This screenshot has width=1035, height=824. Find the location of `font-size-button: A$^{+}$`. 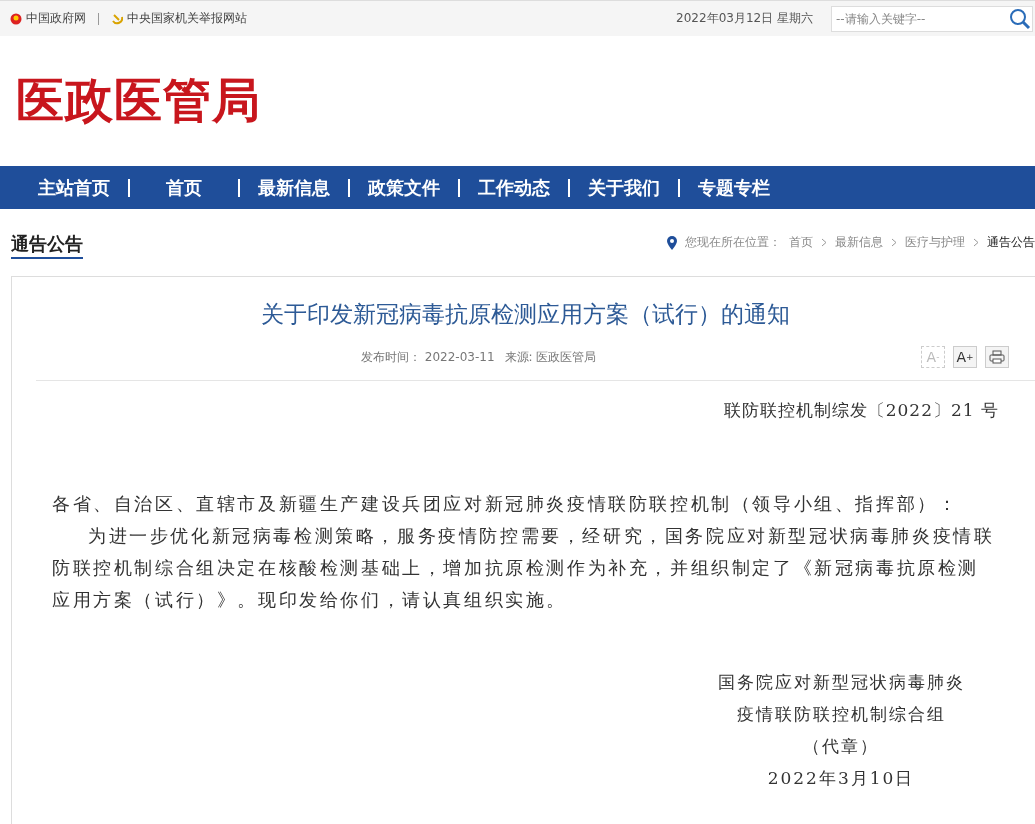

font-size-button: A$^{+}$ is located at coordinates (965, 357).